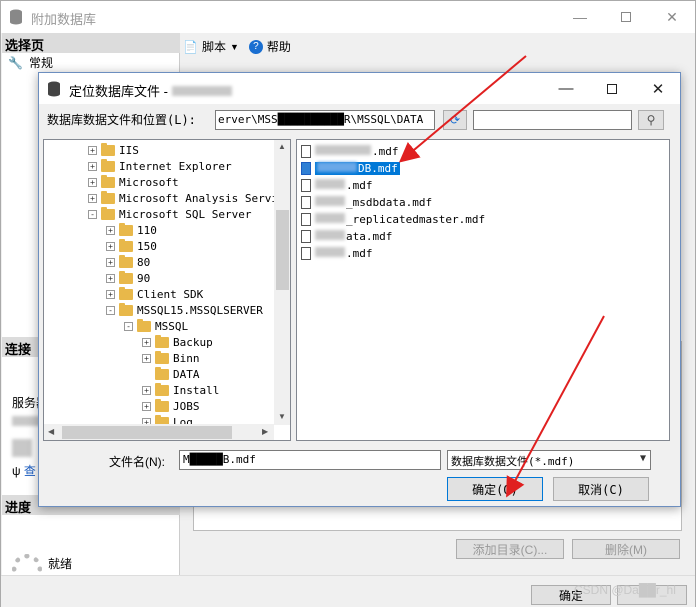 Image resolution: width=696 pixels, height=607 pixels. I want to click on tree-horizontal-scrollbar: ◀ ▶, so click(159, 432).